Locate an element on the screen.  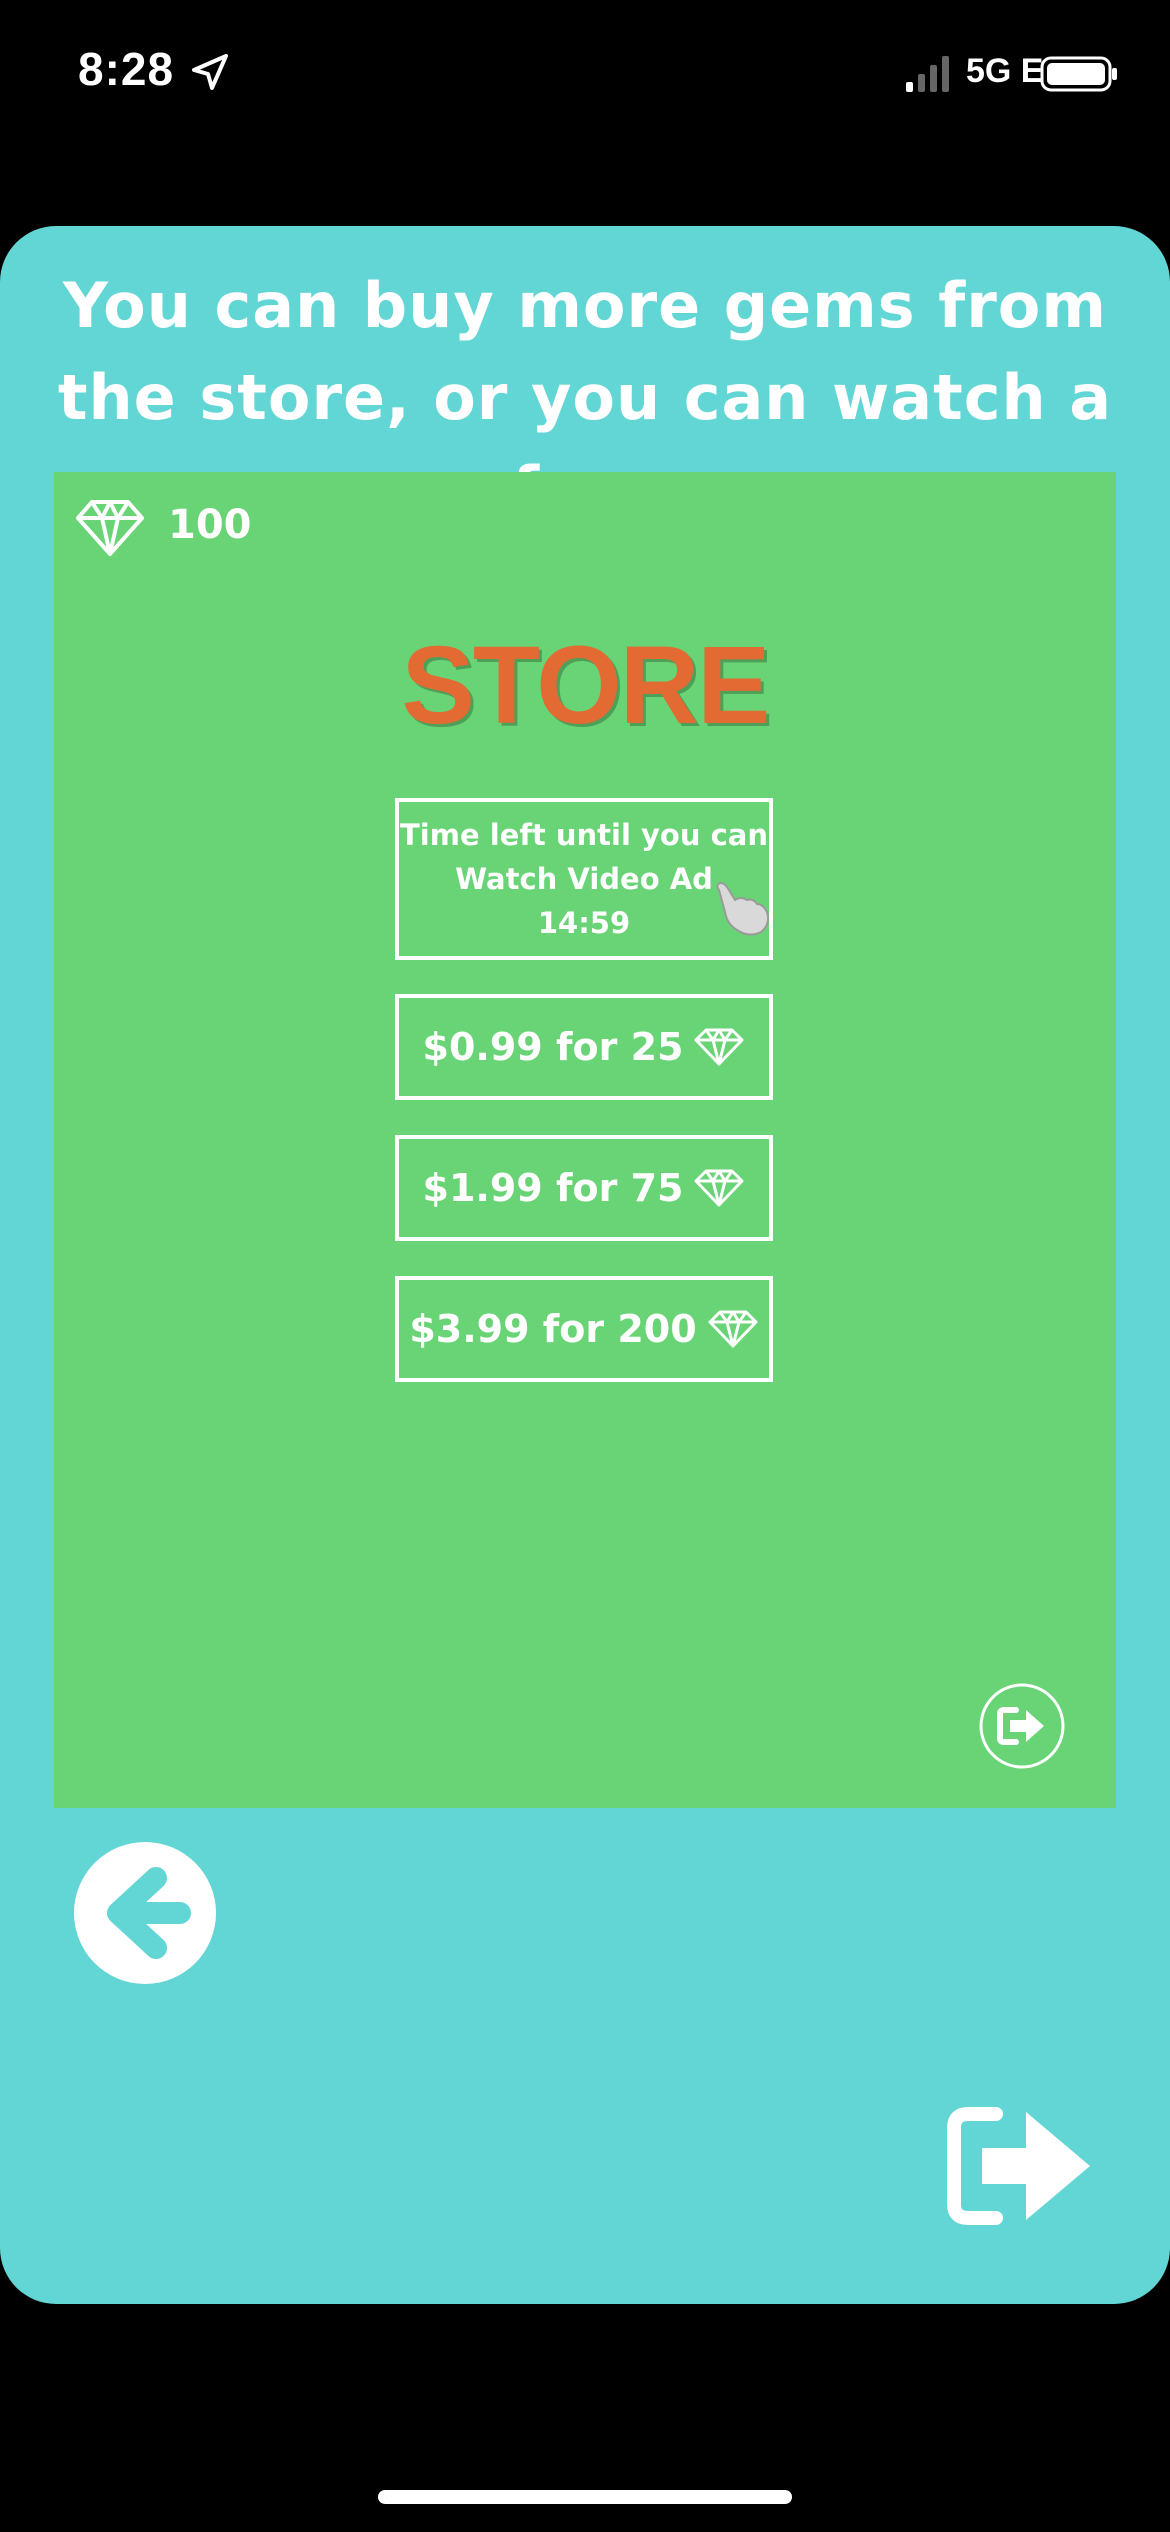
ad-button-line2: Watch Video Ad is located at coordinates (584, 879).